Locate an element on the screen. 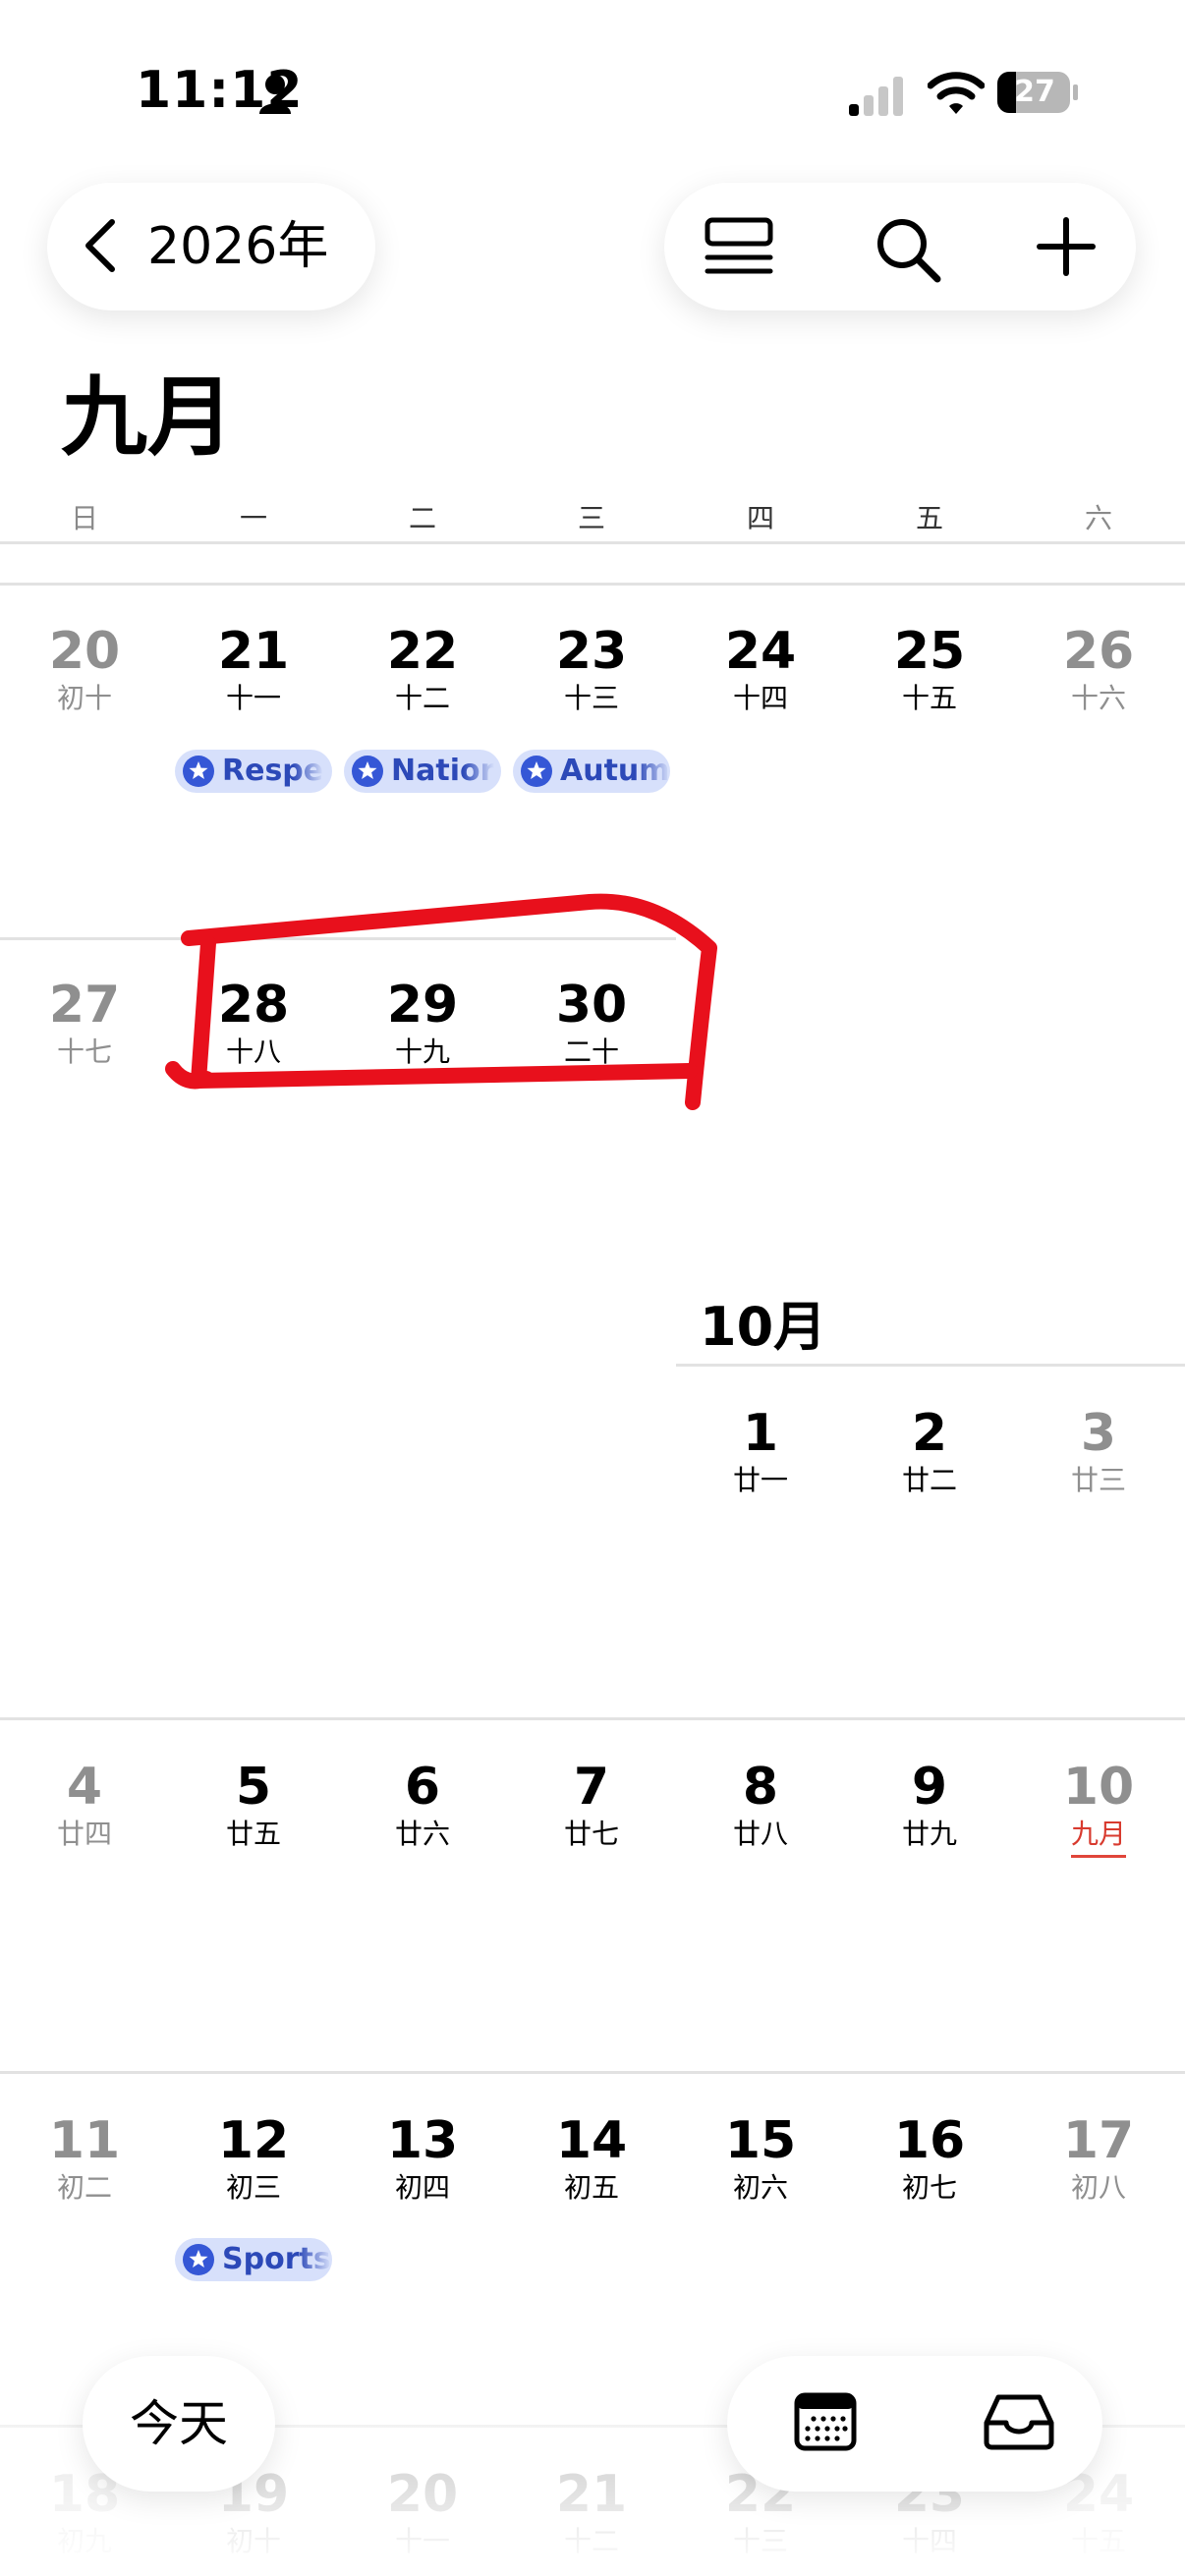 This screenshot has width=1185, height=2576. day-cell: 26 十六 is located at coordinates (1099, 668).